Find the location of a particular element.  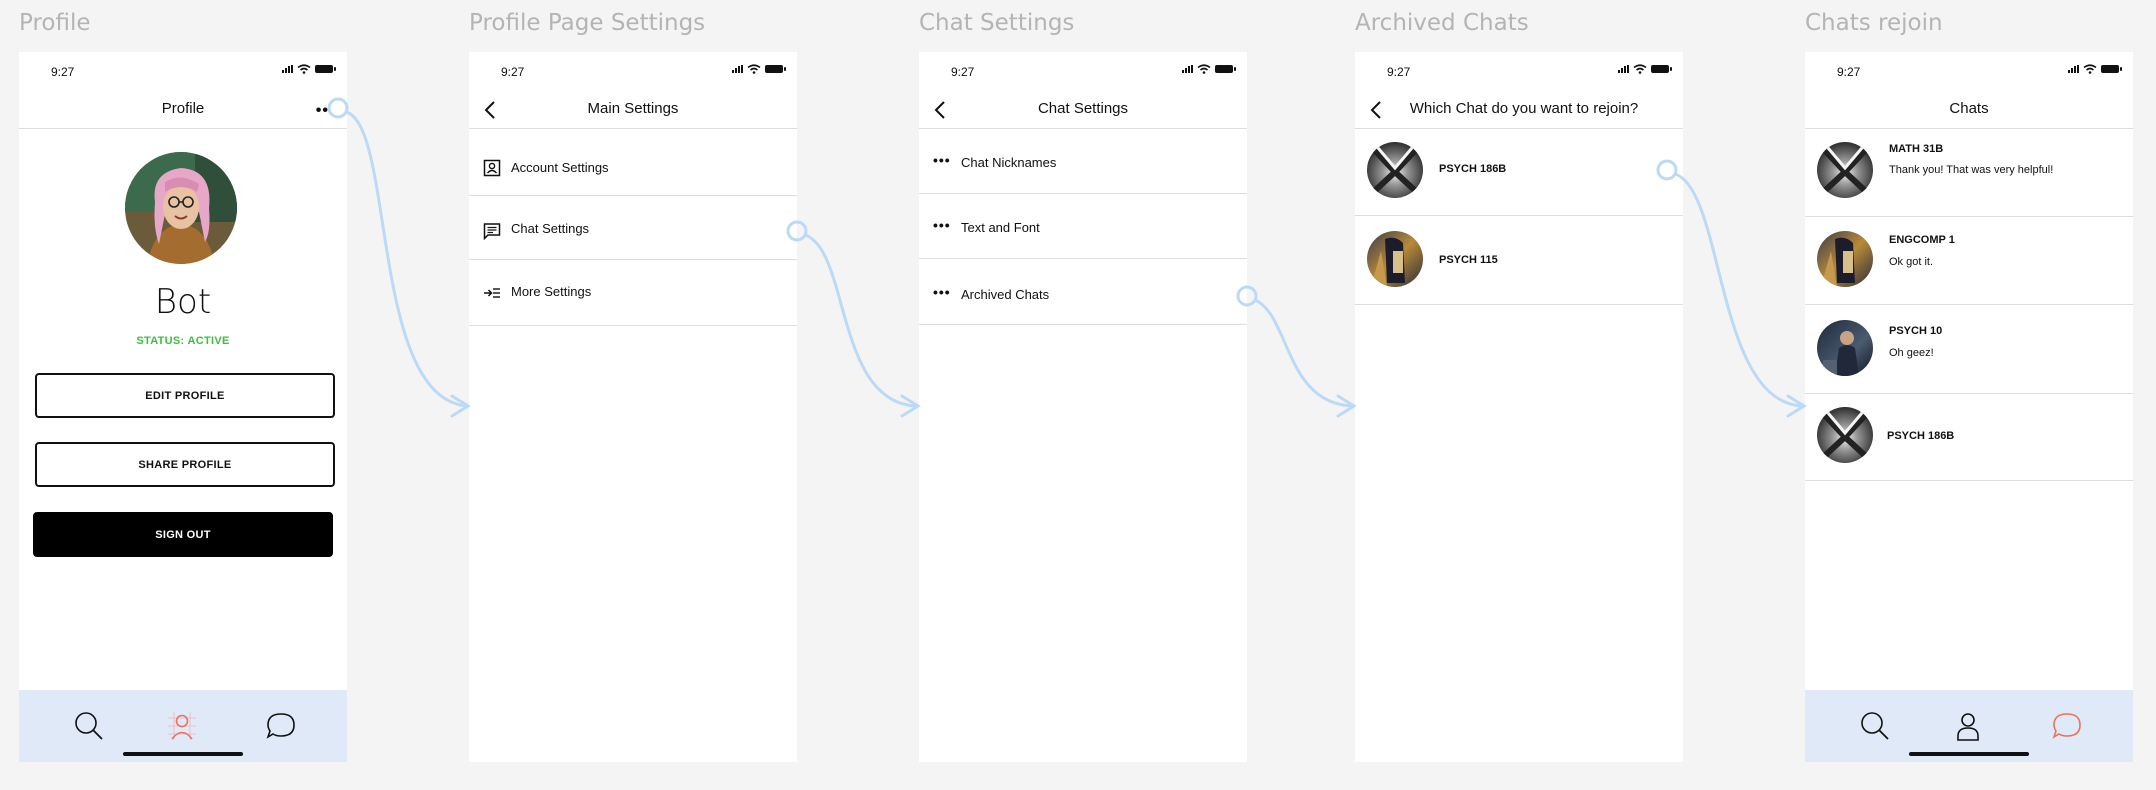

chat-message: Thank you! That was very helpful! is located at coordinates (1971, 170).